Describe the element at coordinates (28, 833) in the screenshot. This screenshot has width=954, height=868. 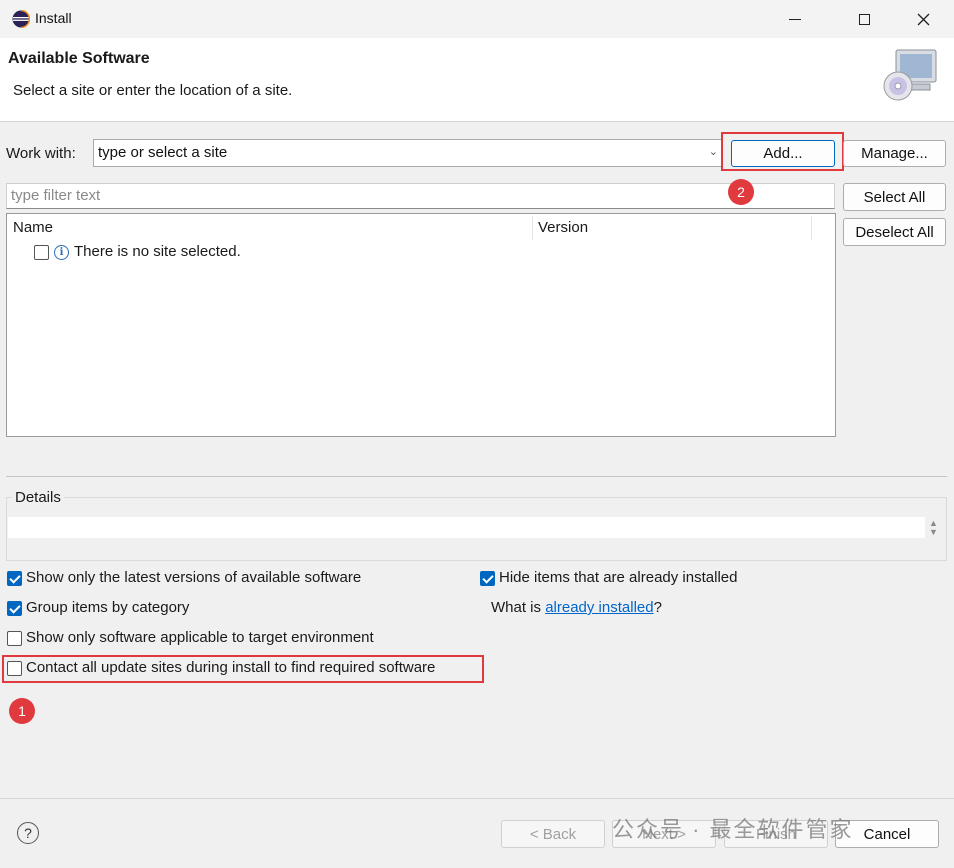
I see `help-icon: ?` at that location.